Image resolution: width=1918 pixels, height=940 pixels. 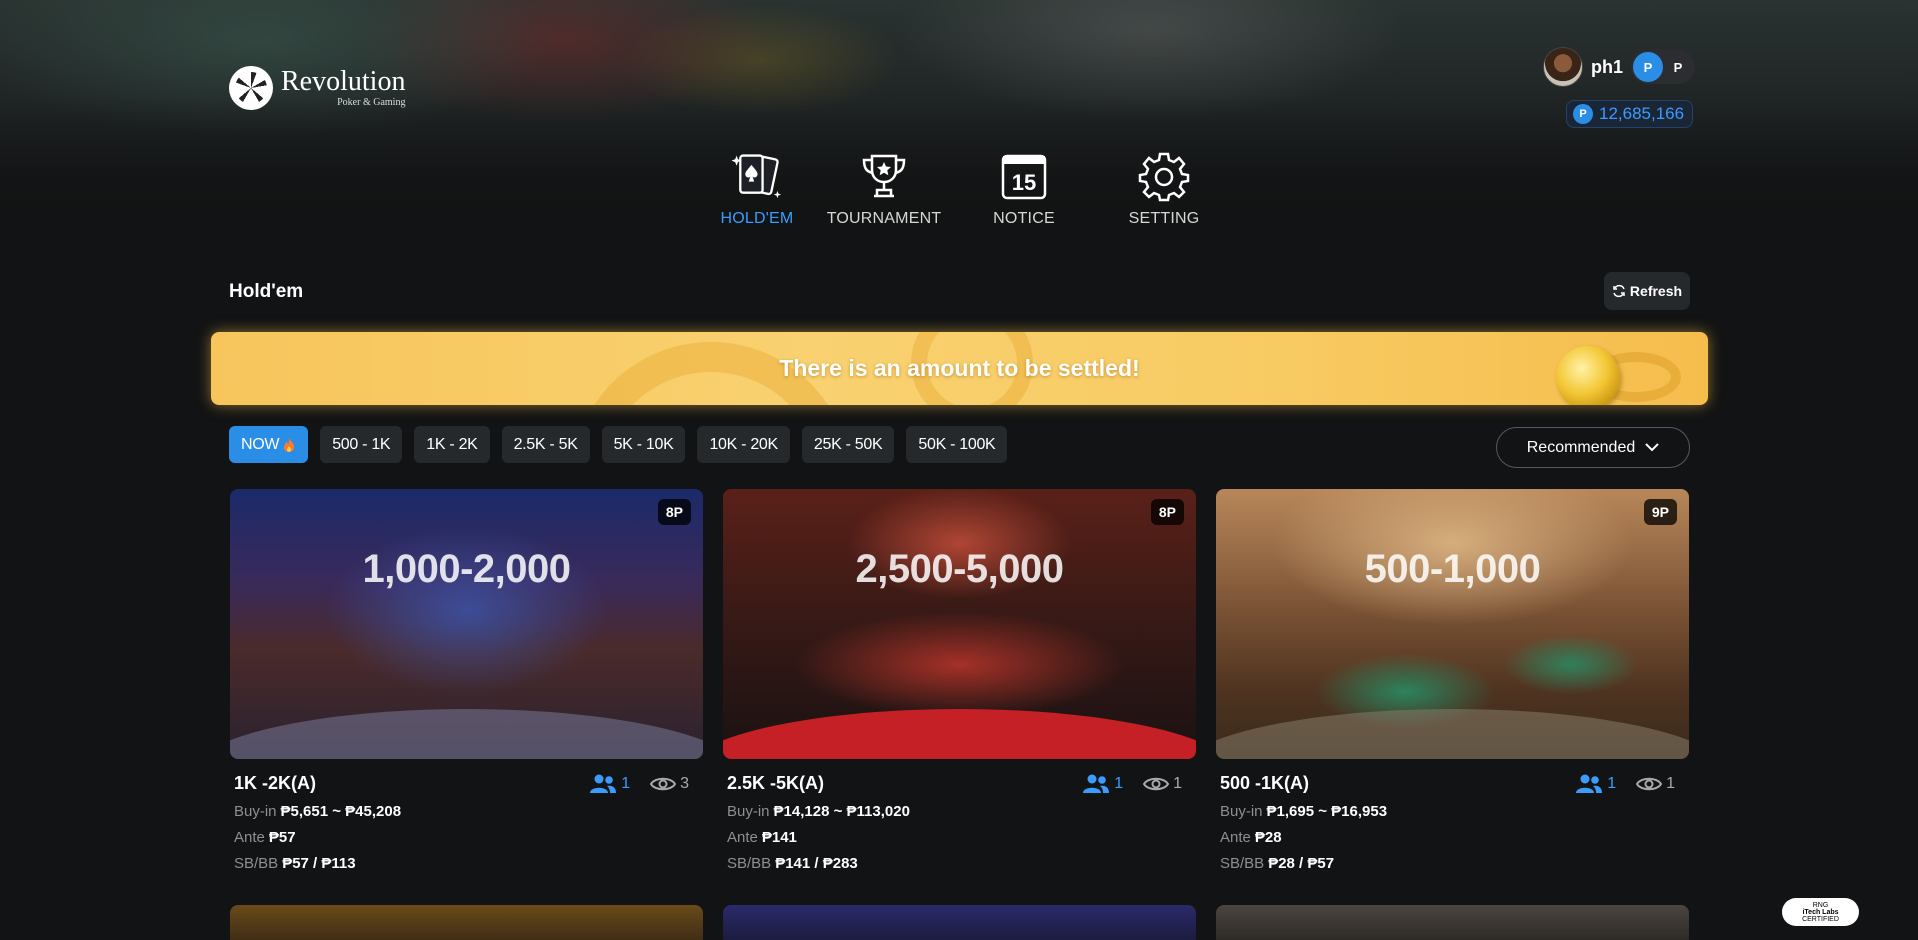 What do you see at coordinates (1607, 66) in the screenshot?
I see `username: ph1` at bounding box center [1607, 66].